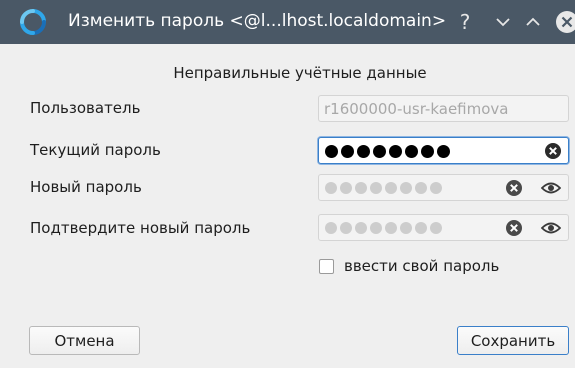 This screenshot has height=368, width=575. What do you see at coordinates (95, 150) in the screenshot?
I see `current-password-label: Текущий пароль` at bounding box center [95, 150].